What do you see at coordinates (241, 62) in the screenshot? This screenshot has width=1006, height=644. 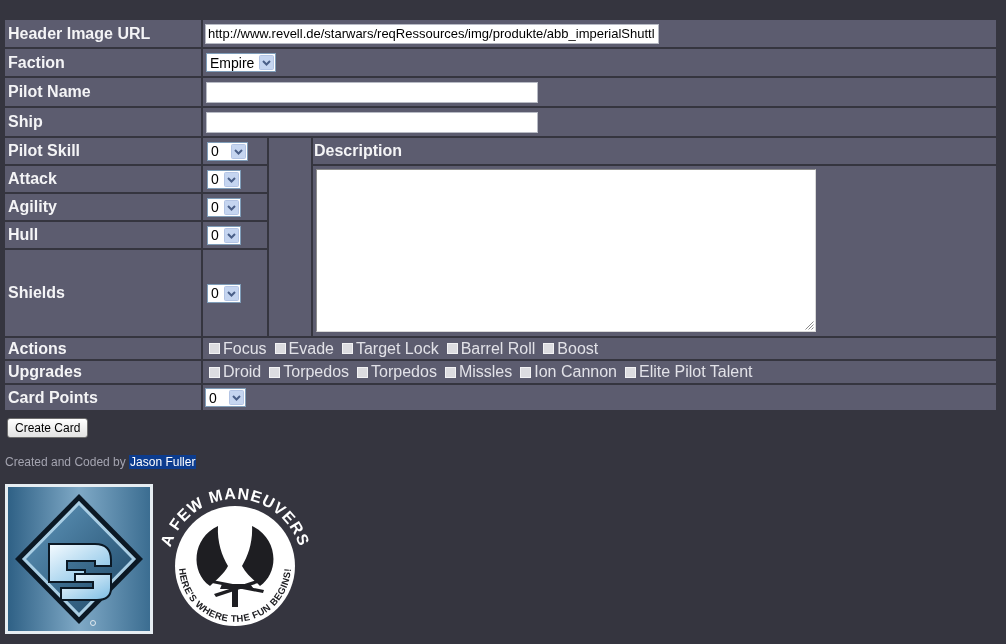 I see `faction-dropdown: Empire` at bounding box center [241, 62].